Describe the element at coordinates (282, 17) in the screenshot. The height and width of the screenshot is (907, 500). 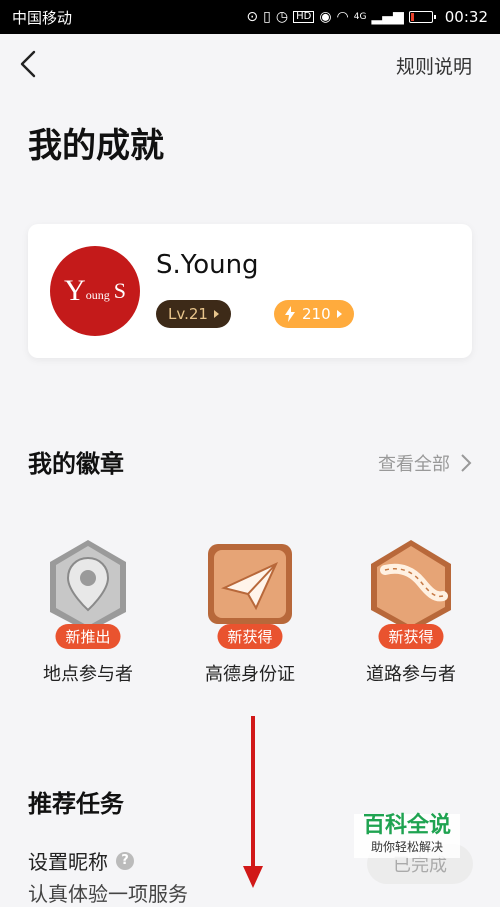
I see `alarm-icon: ◷` at that location.